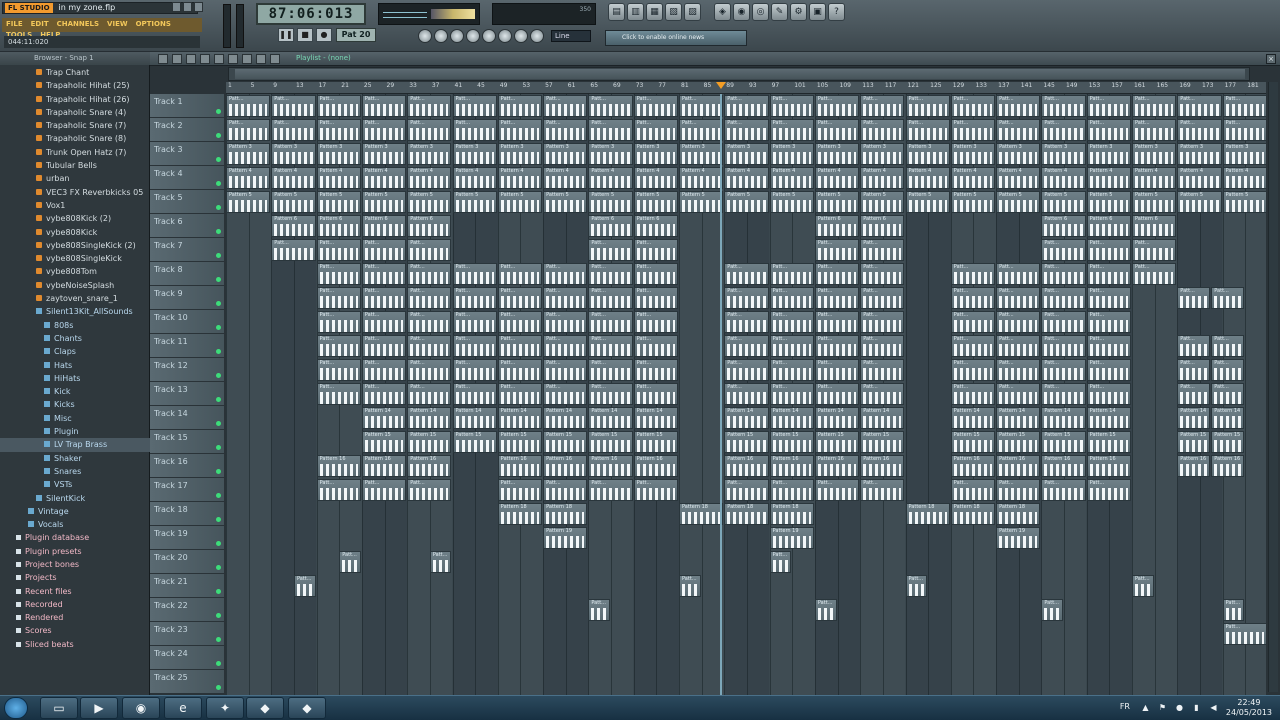 Image resolution: width=1280 pixels, height=720 pixels. What do you see at coordinates (275, 59) in the screenshot?
I see `zoom-tool-icon` at bounding box center [275, 59].